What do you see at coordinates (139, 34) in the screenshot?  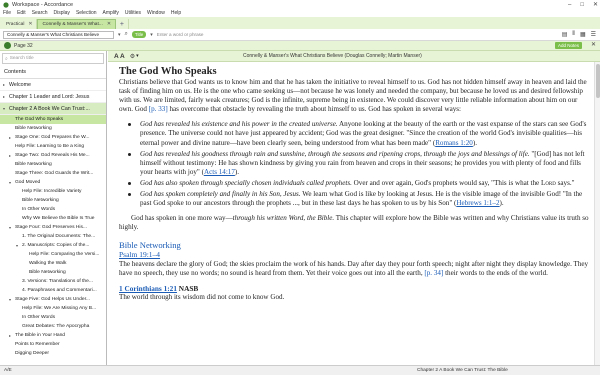 I see `search-type-button: Title` at bounding box center [139, 34].